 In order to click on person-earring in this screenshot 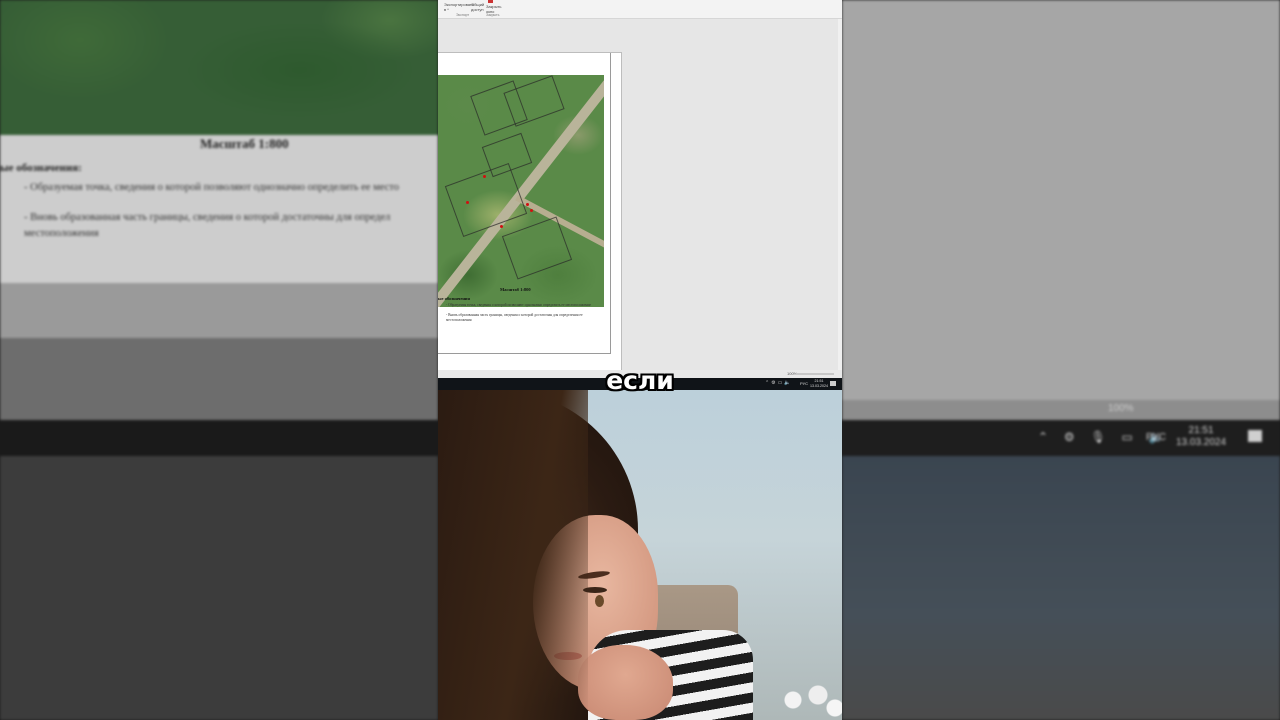, I will do `click(599, 601)`.